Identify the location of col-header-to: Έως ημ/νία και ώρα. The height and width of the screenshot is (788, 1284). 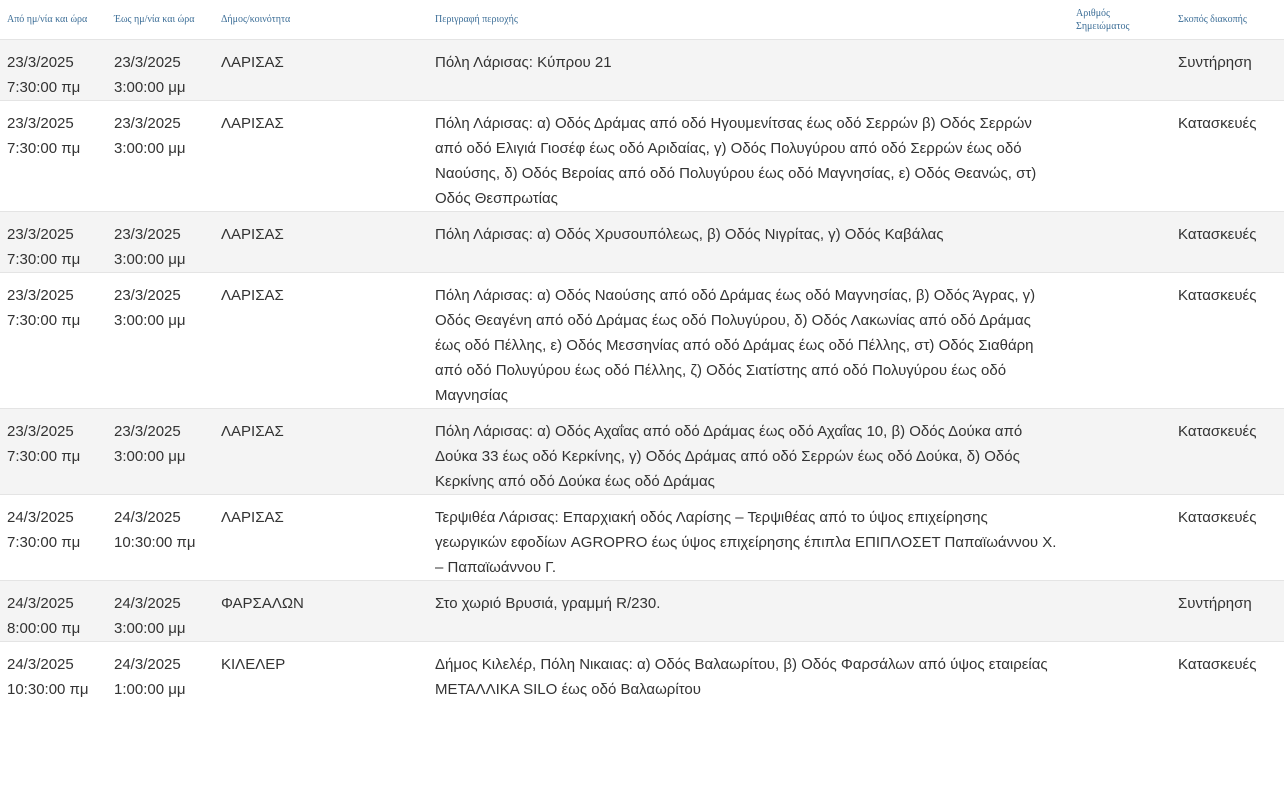
(160, 20).